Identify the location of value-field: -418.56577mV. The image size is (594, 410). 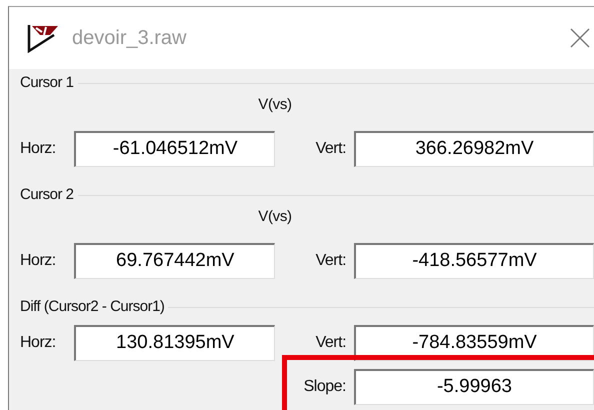
(474, 261).